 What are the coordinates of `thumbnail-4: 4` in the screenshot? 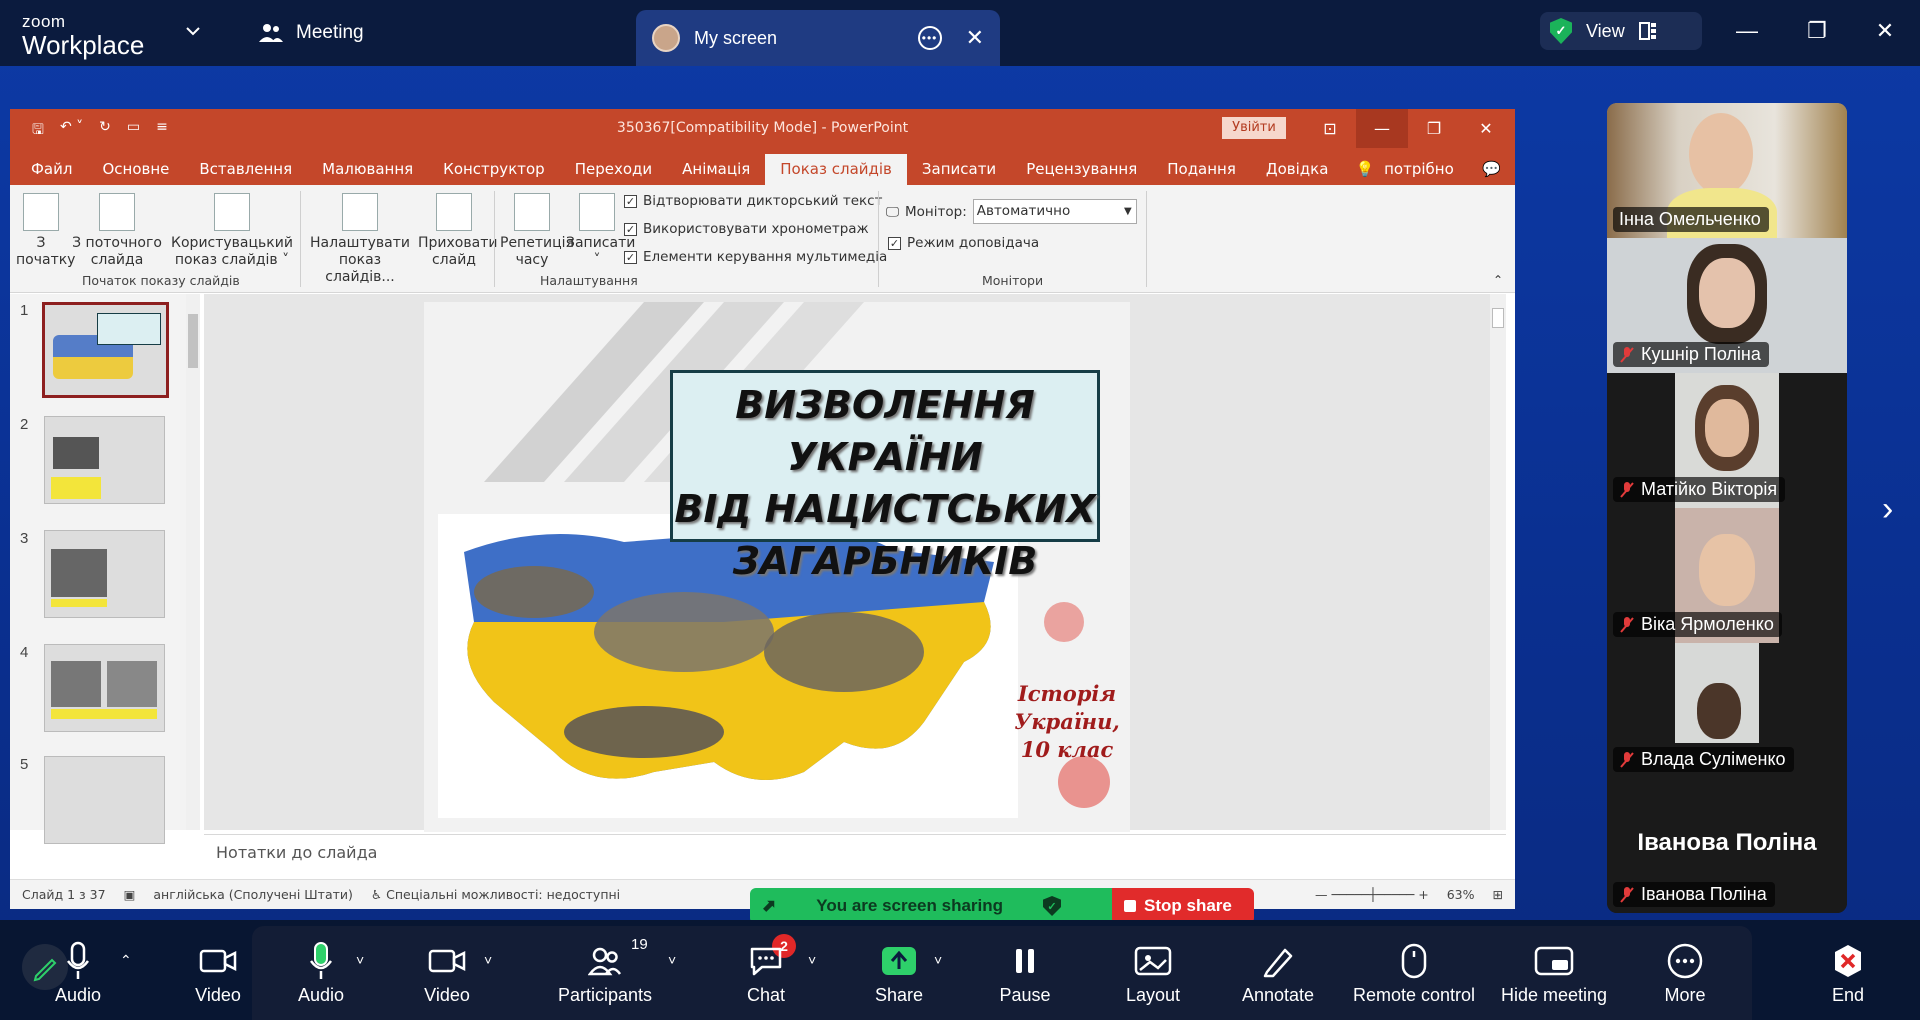 It's located at (93, 688).